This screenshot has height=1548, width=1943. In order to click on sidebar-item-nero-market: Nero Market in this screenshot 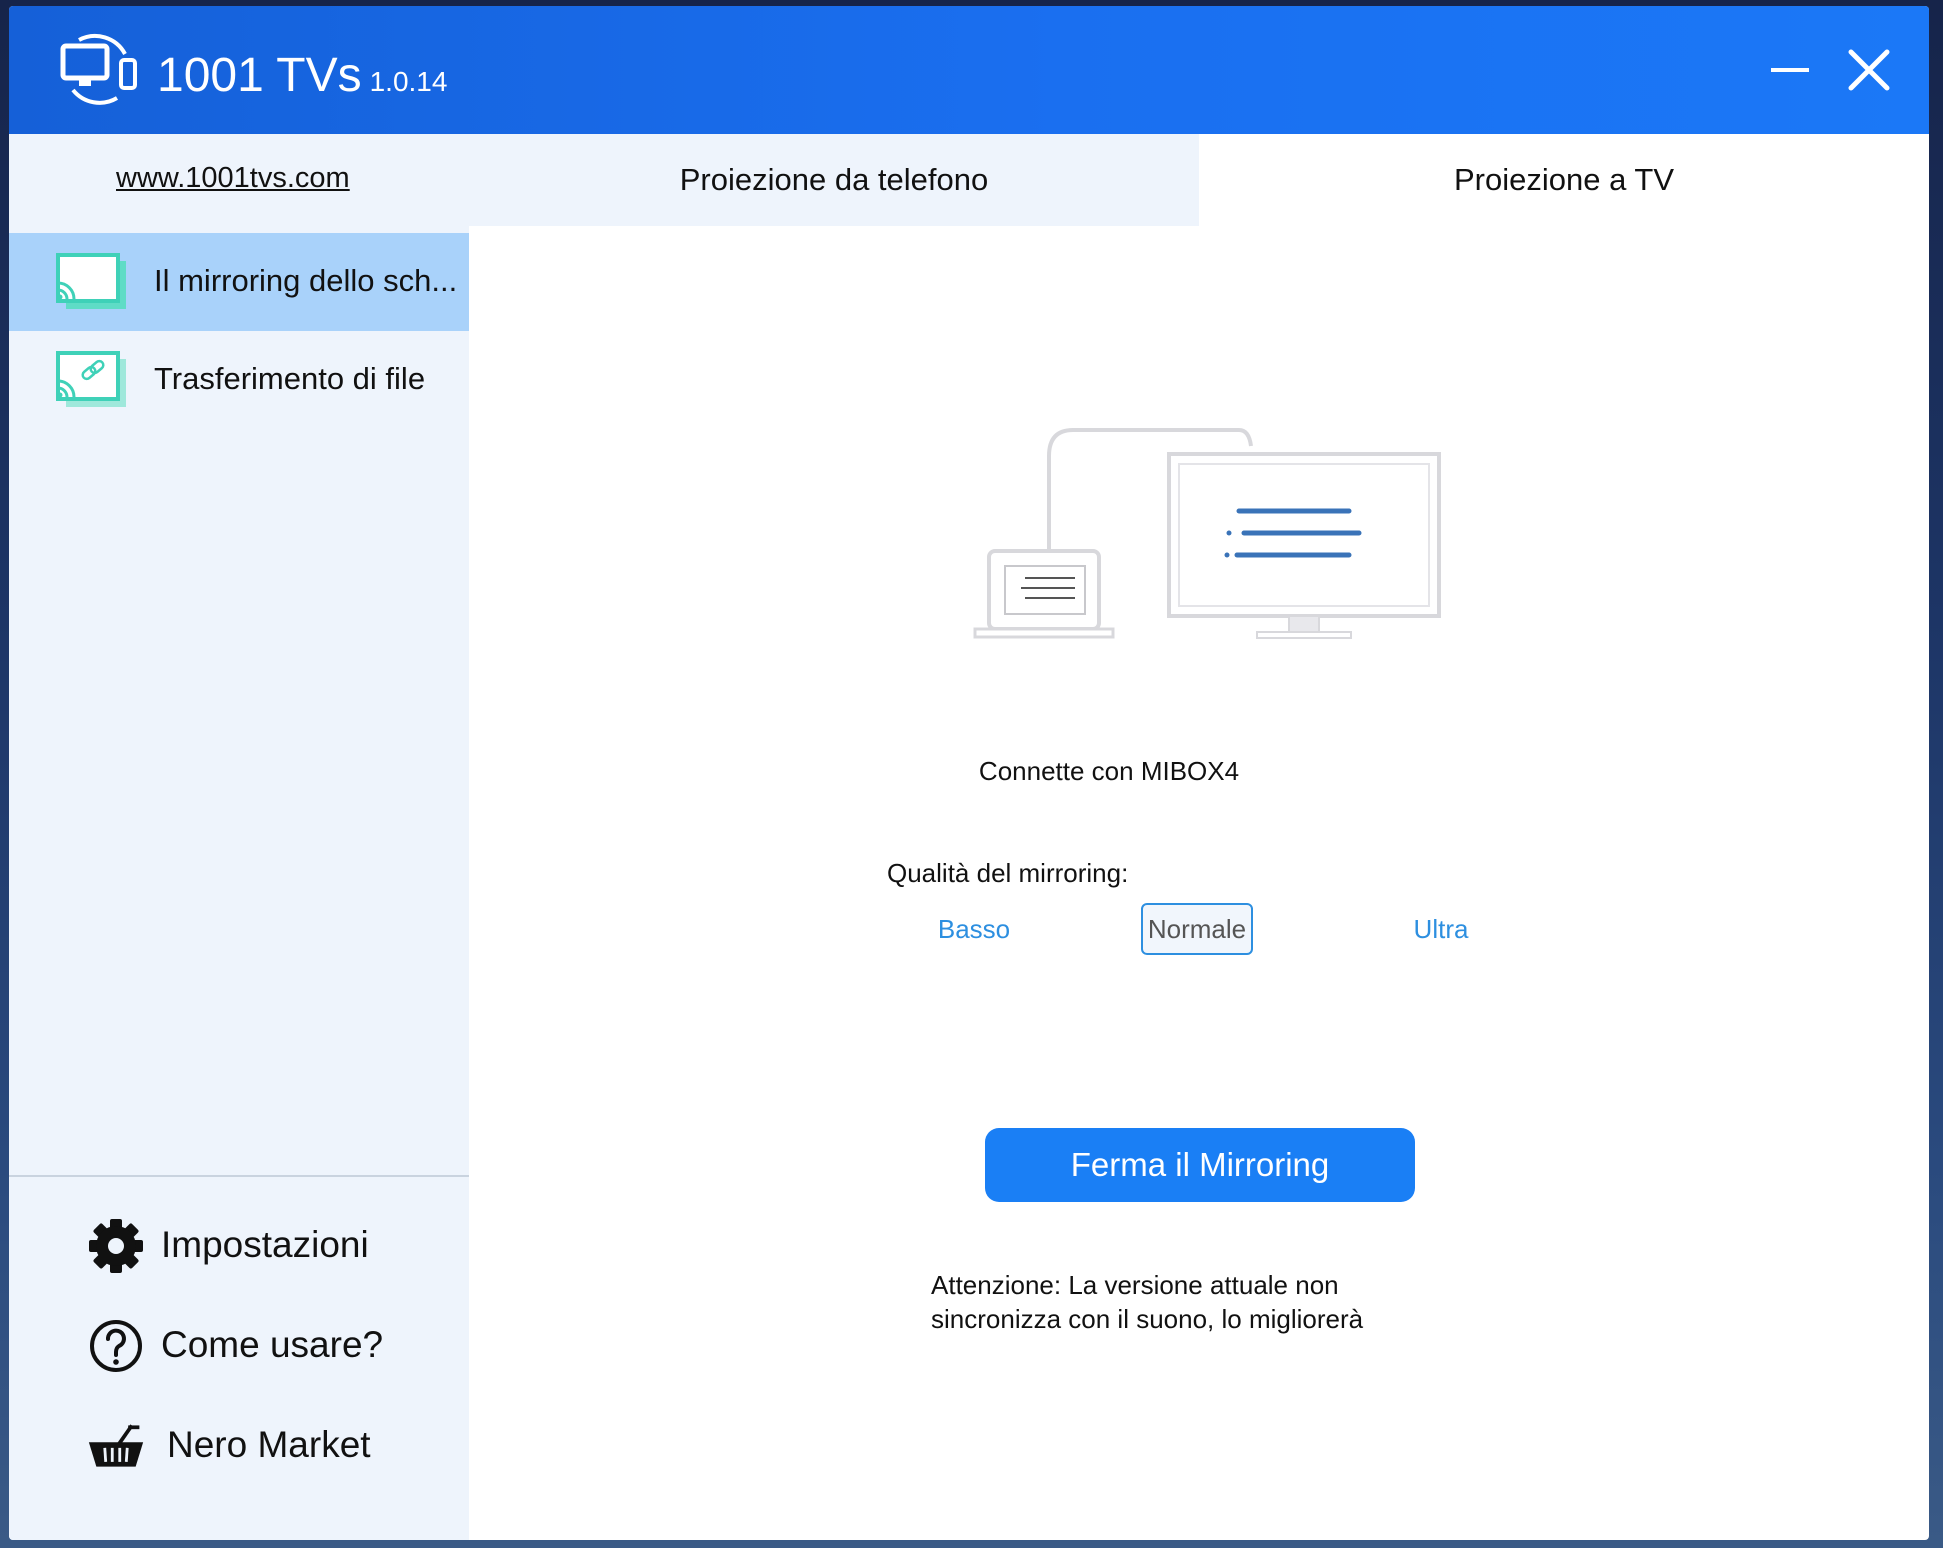, I will do `click(239, 1445)`.